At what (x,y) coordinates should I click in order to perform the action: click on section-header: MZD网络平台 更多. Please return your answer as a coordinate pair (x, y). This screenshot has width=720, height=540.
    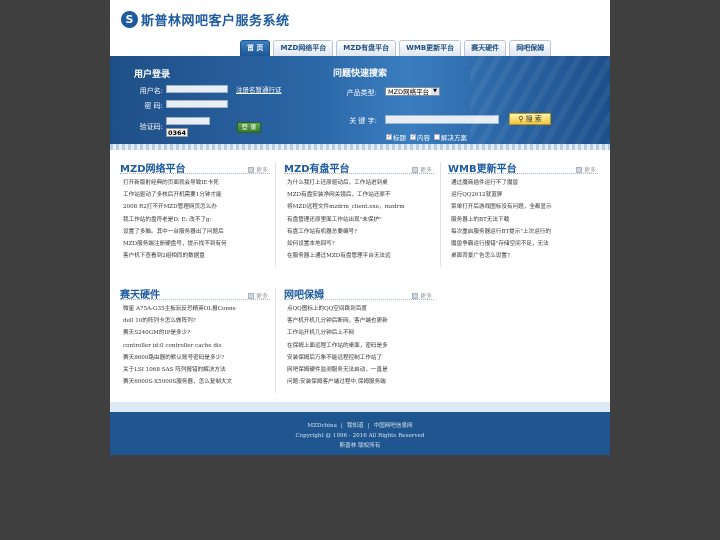
    Looking at the image, I should click on (195, 167).